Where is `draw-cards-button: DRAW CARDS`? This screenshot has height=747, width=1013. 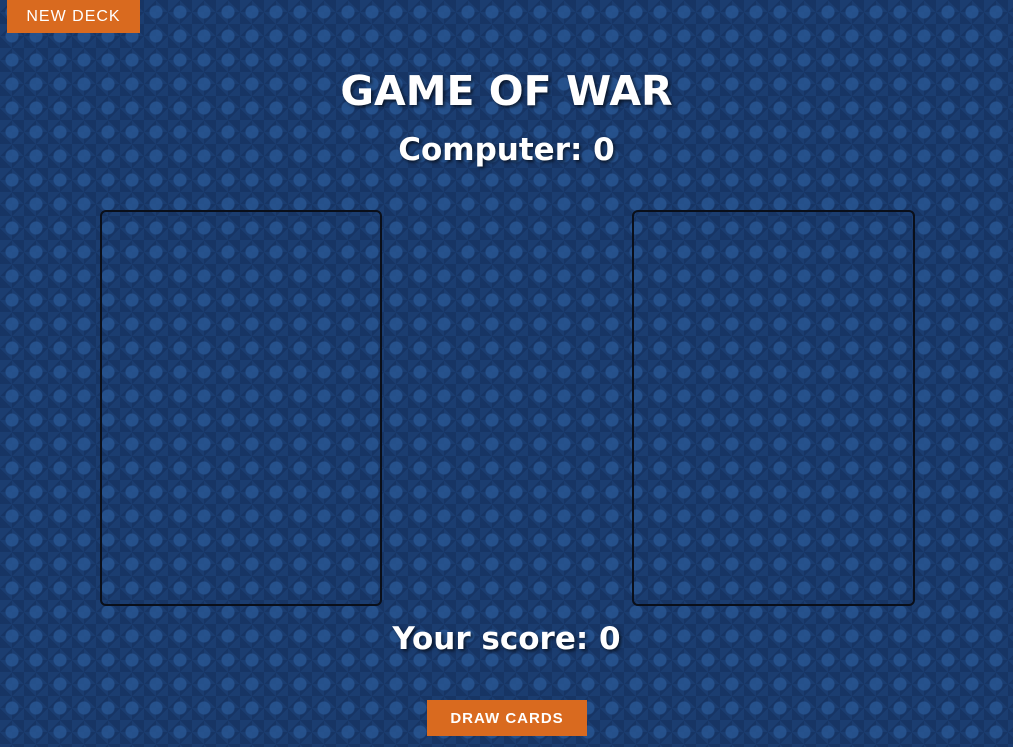 draw-cards-button: DRAW CARDS is located at coordinates (507, 718).